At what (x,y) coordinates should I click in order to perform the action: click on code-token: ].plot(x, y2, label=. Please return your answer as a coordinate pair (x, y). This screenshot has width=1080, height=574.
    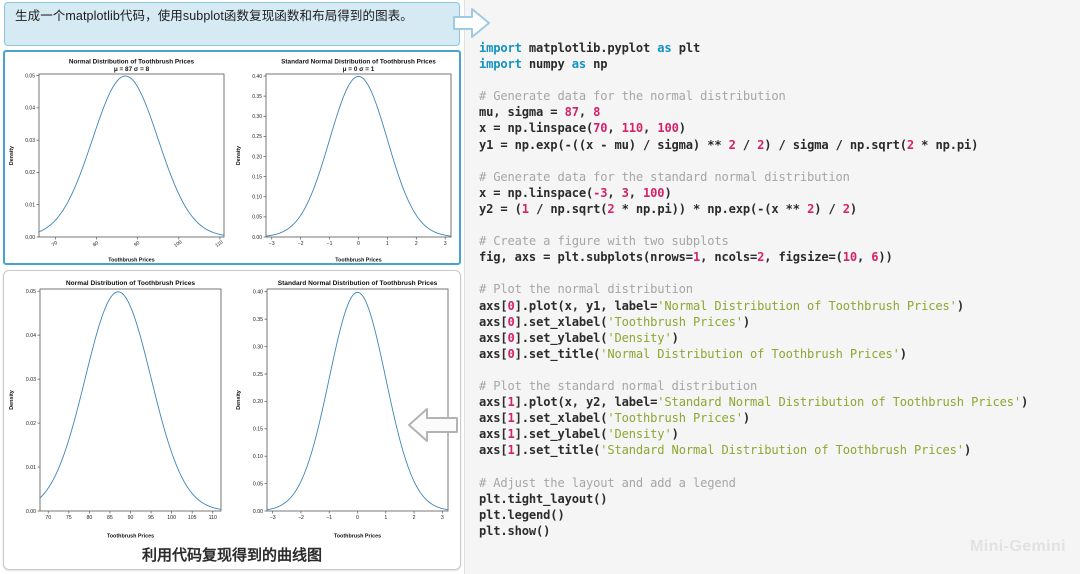
    Looking at the image, I should click on (586, 402).